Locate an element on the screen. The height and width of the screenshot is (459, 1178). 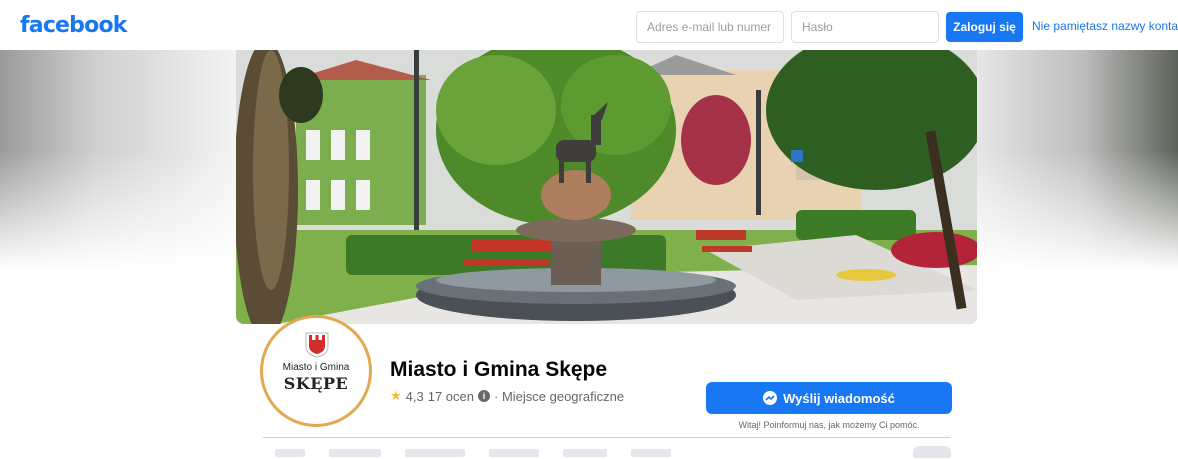
logo-text-line-1: Miasto i Gmina is located at coordinates (316, 367).